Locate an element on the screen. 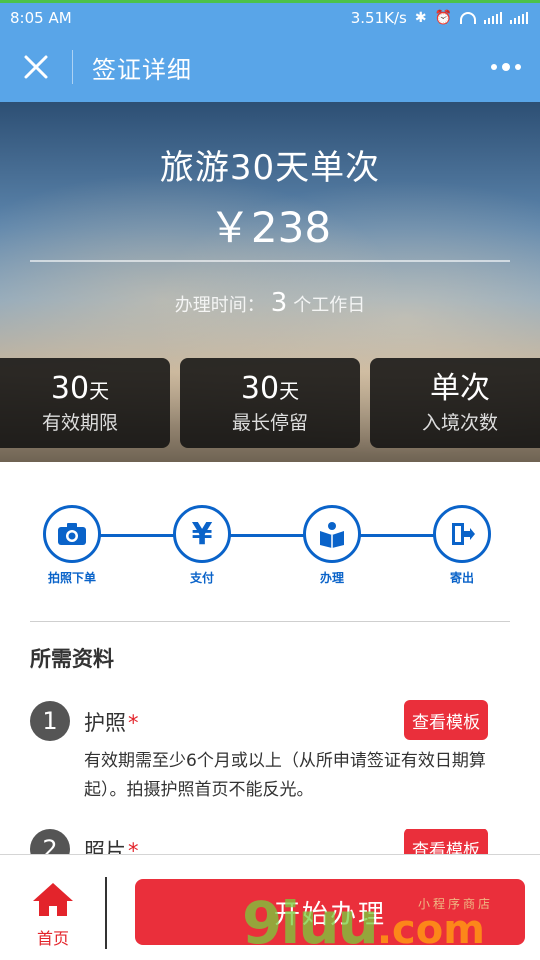 The image size is (540, 960). status-icons: 3.51K/s ✱ ⏰ is located at coordinates (439, 18).